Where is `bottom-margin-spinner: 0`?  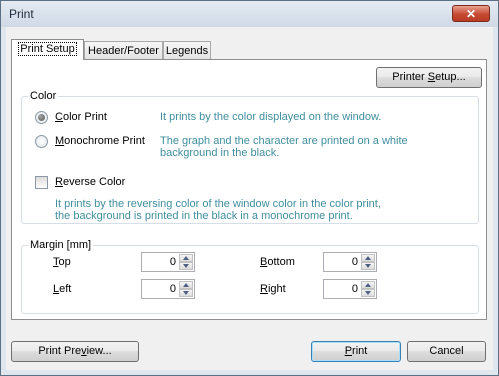
bottom-margin-spinner: 0 is located at coordinates (350, 262).